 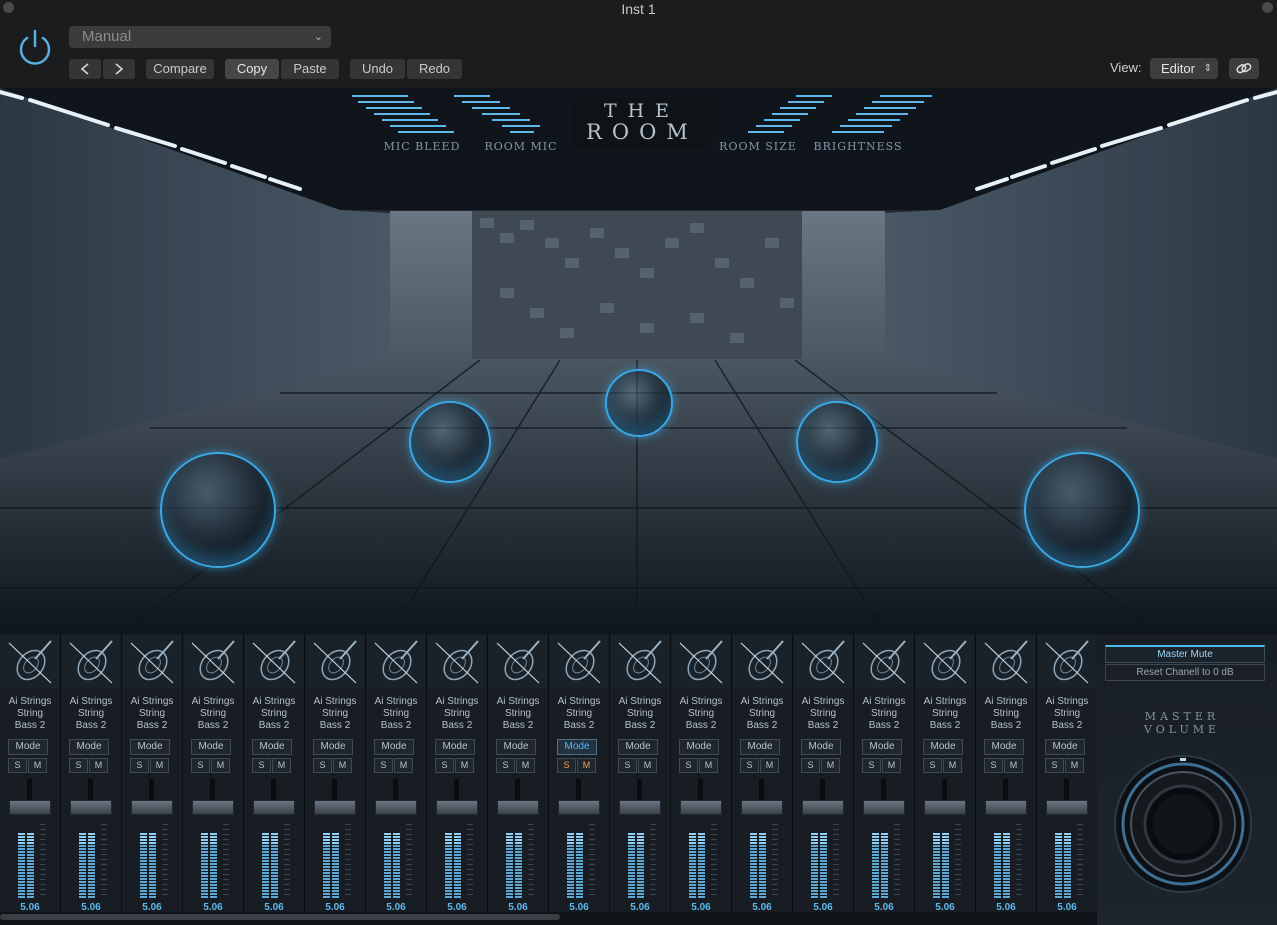 What do you see at coordinates (1184, 68) in the screenshot?
I see `view-dropdown: Editor ⇕` at bounding box center [1184, 68].